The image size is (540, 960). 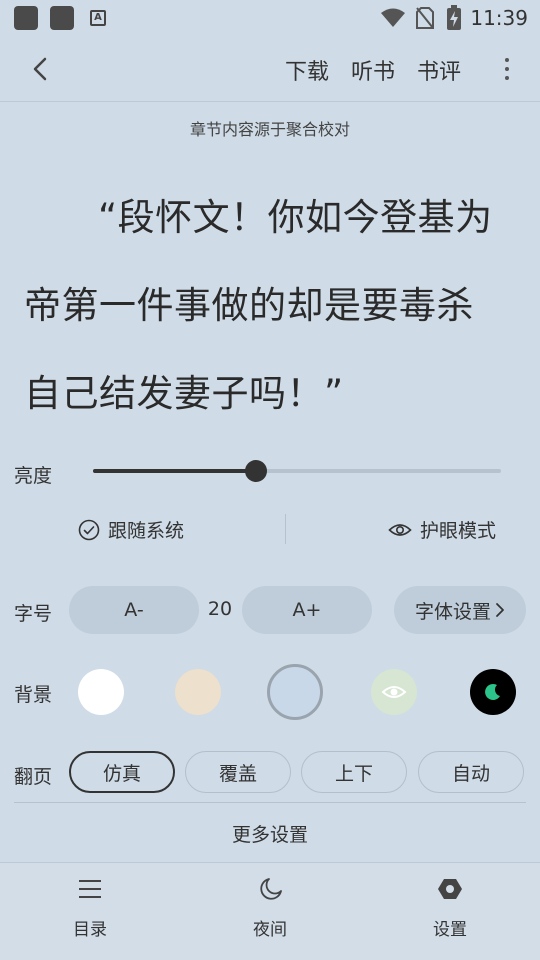 I want to click on top-toolbar: 下载 听书 书评, so click(x=270, y=69).